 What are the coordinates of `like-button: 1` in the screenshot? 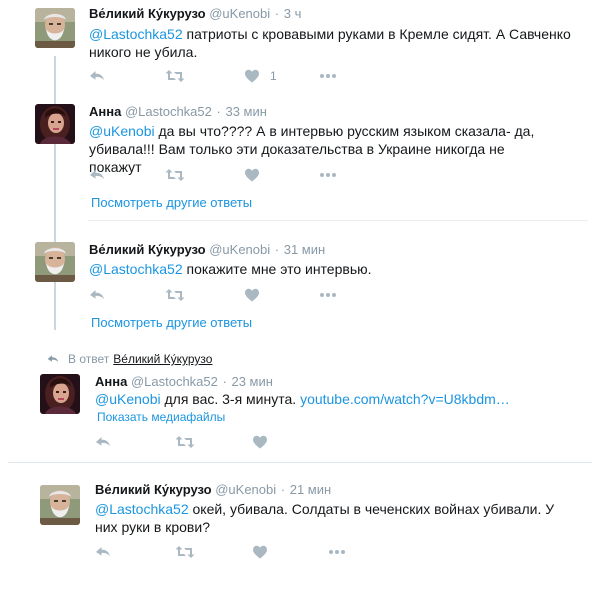 It's located at (260, 76).